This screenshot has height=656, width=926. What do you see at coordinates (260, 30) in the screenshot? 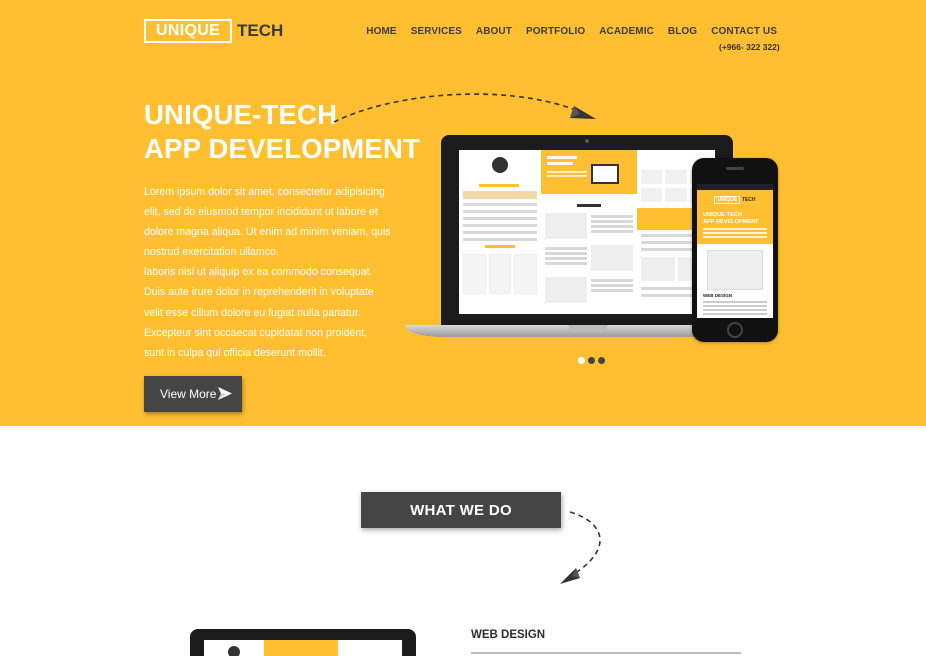
I see `logo-text: TECH` at bounding box center [260, 30].